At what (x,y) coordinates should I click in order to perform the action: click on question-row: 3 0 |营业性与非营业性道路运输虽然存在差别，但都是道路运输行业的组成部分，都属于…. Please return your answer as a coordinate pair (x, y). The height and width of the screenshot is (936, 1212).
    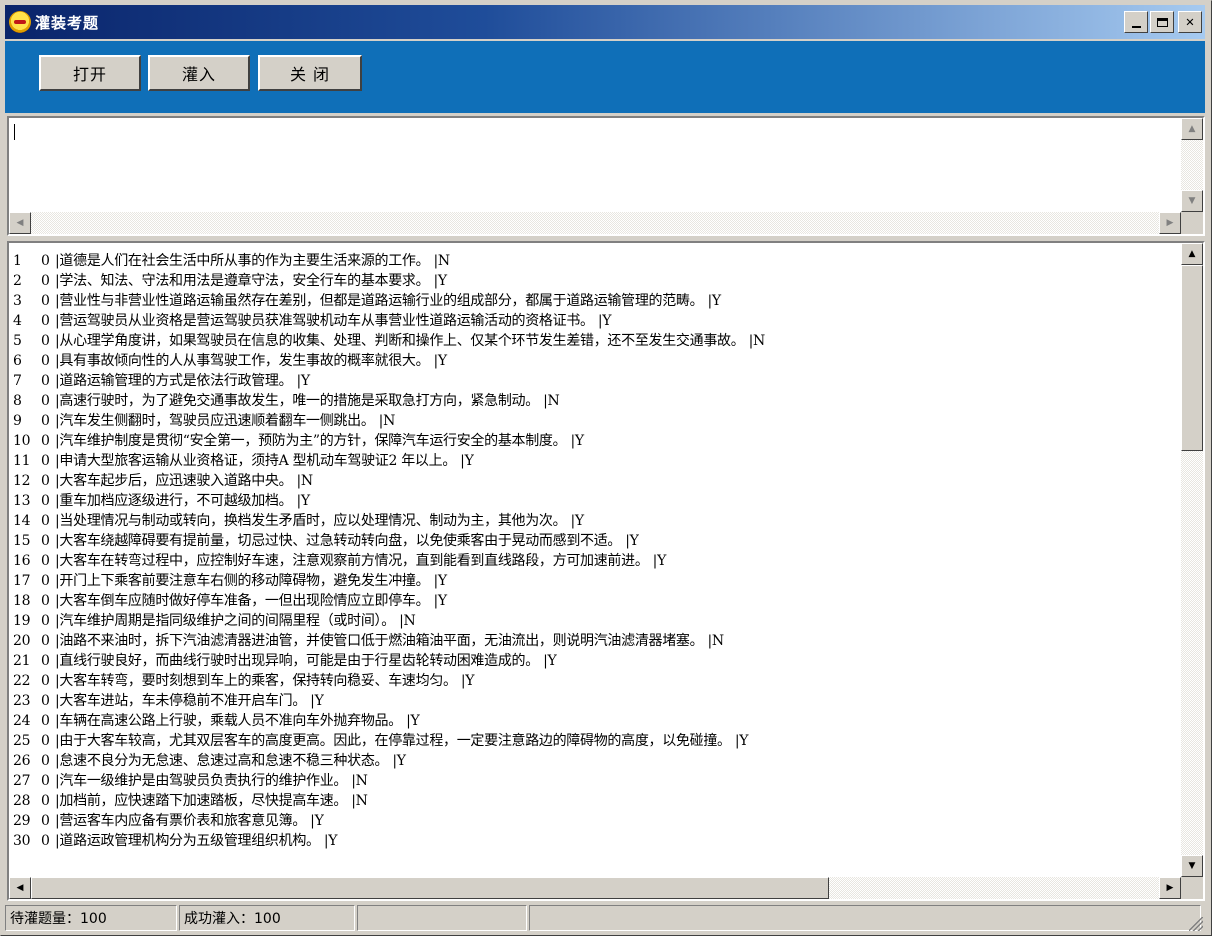
    Looking at the image, I should click on (596, 301).